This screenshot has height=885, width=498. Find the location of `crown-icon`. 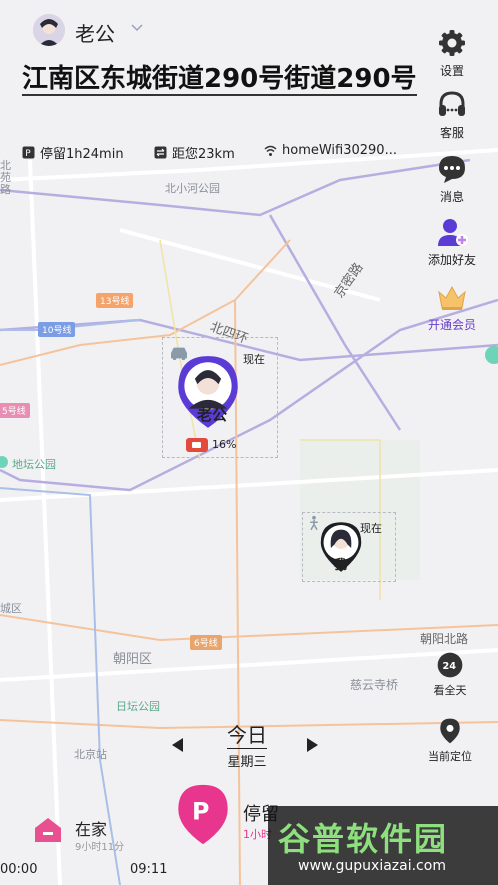

crown-icon is located at coordinates (452, 297).